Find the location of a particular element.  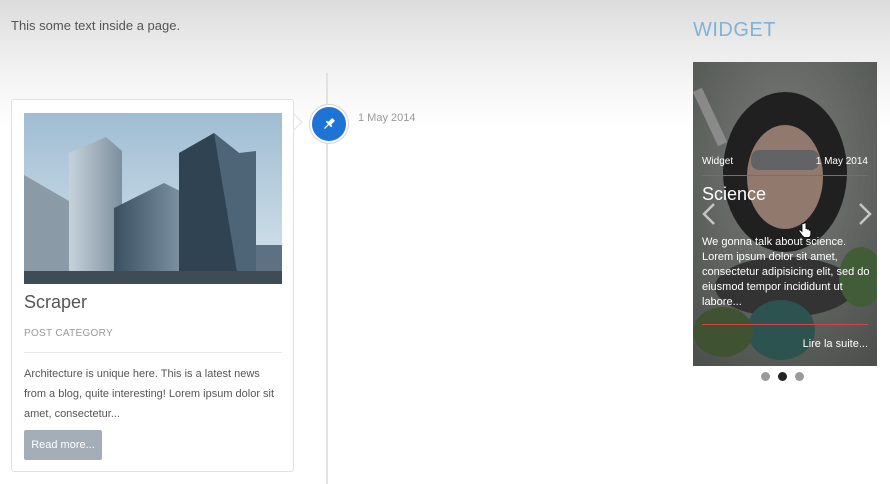

intro-text: This some text inside a page. is located at coordinates (96, 25).